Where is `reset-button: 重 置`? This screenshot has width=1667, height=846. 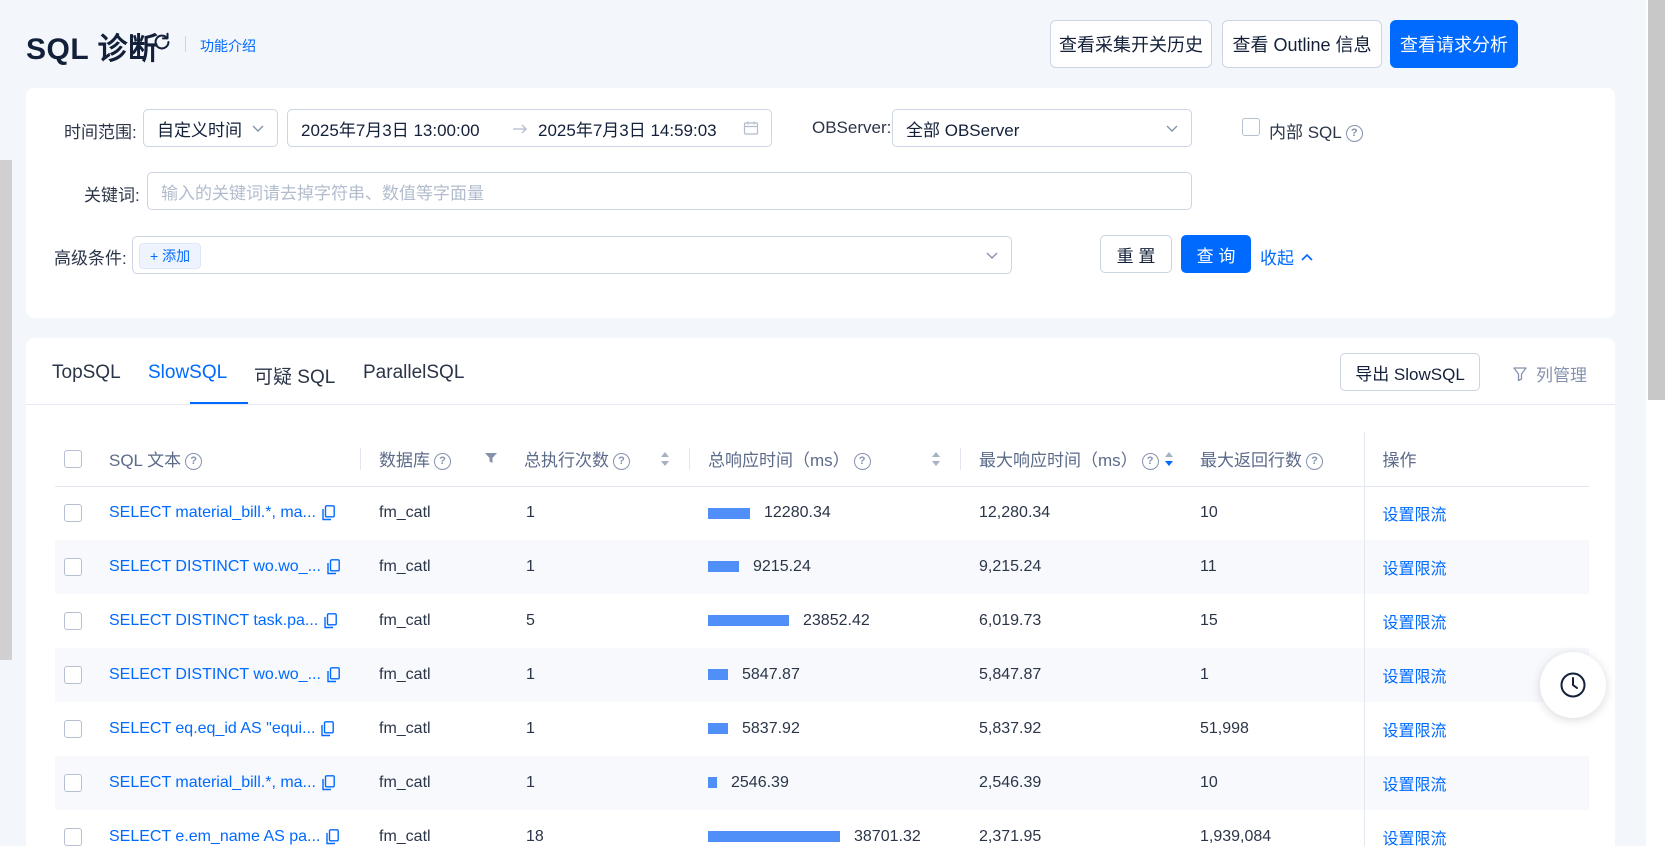 reset-button: 重 置 is located at coordinates (1136, 254).